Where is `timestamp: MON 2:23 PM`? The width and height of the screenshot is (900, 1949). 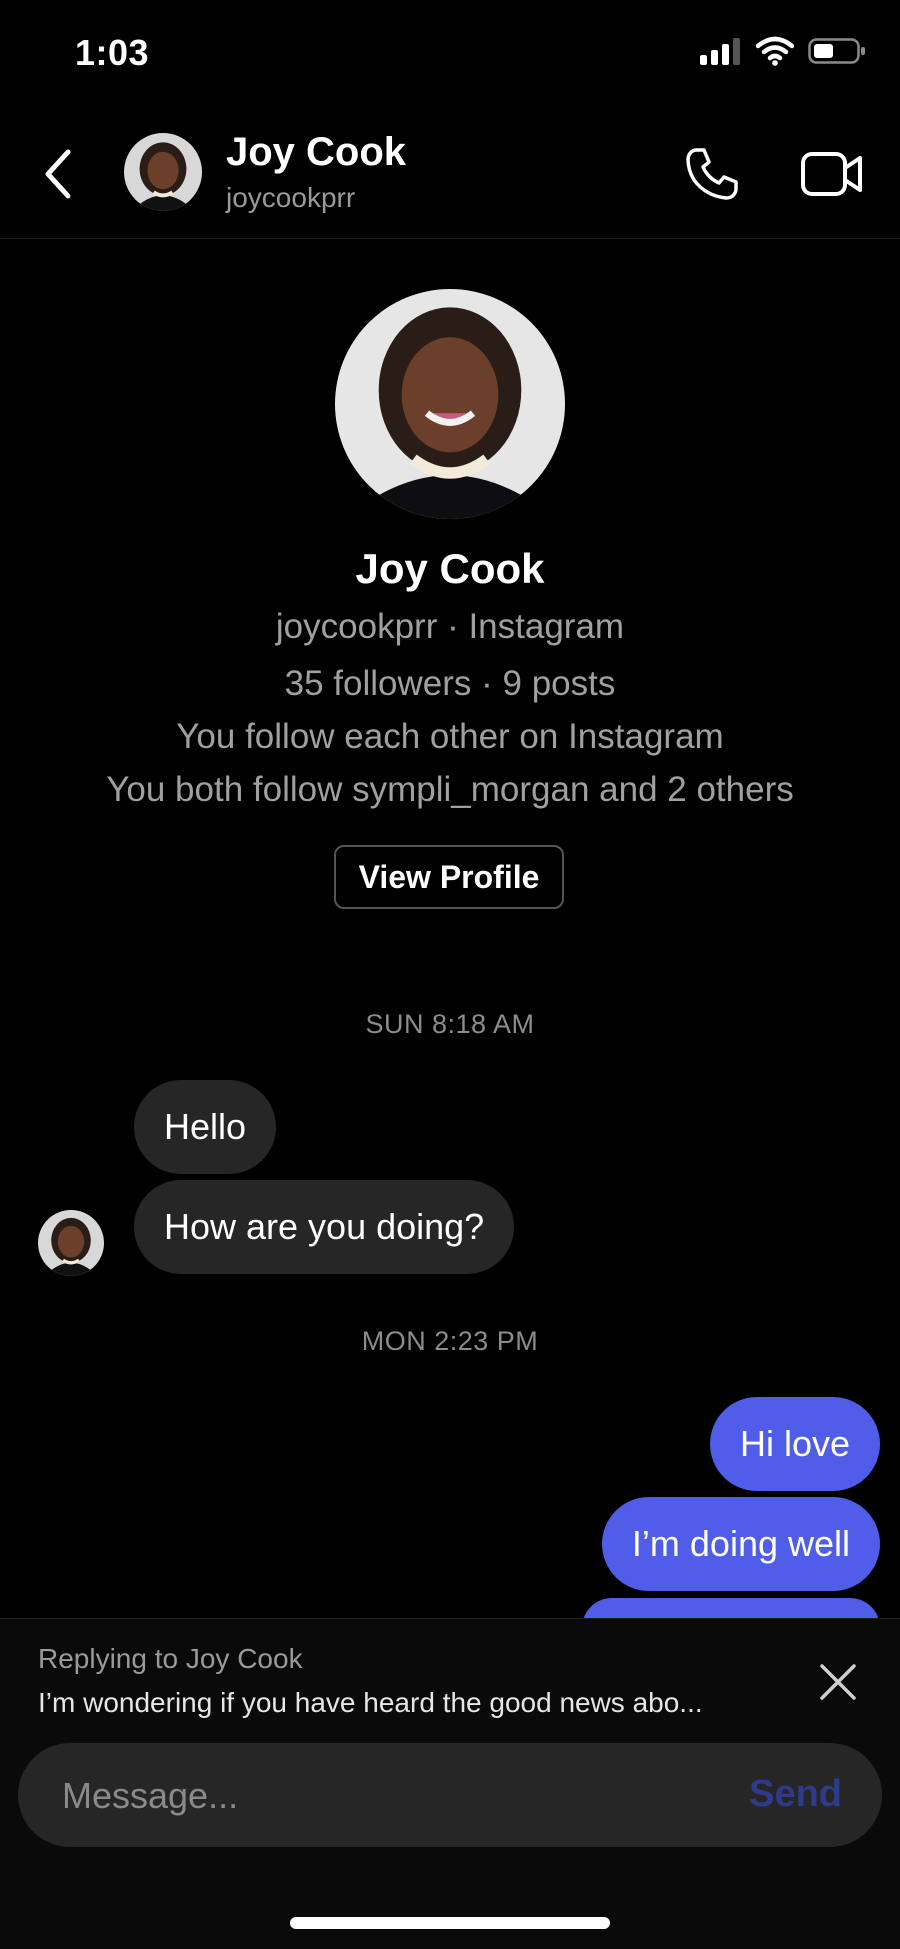 timestamp: MON 2:23 PM is located at coordinates (450, 1341).